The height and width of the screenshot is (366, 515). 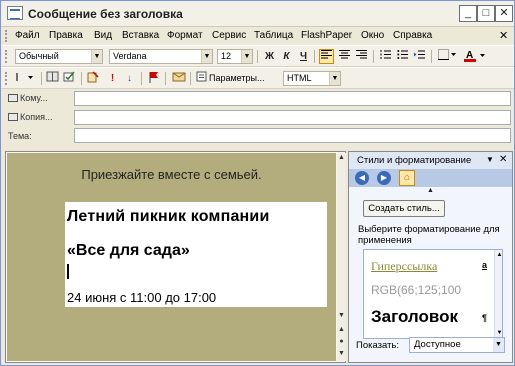 I want to click on menu-flashpaper: FlashPaper, so click(x=326, y=35).